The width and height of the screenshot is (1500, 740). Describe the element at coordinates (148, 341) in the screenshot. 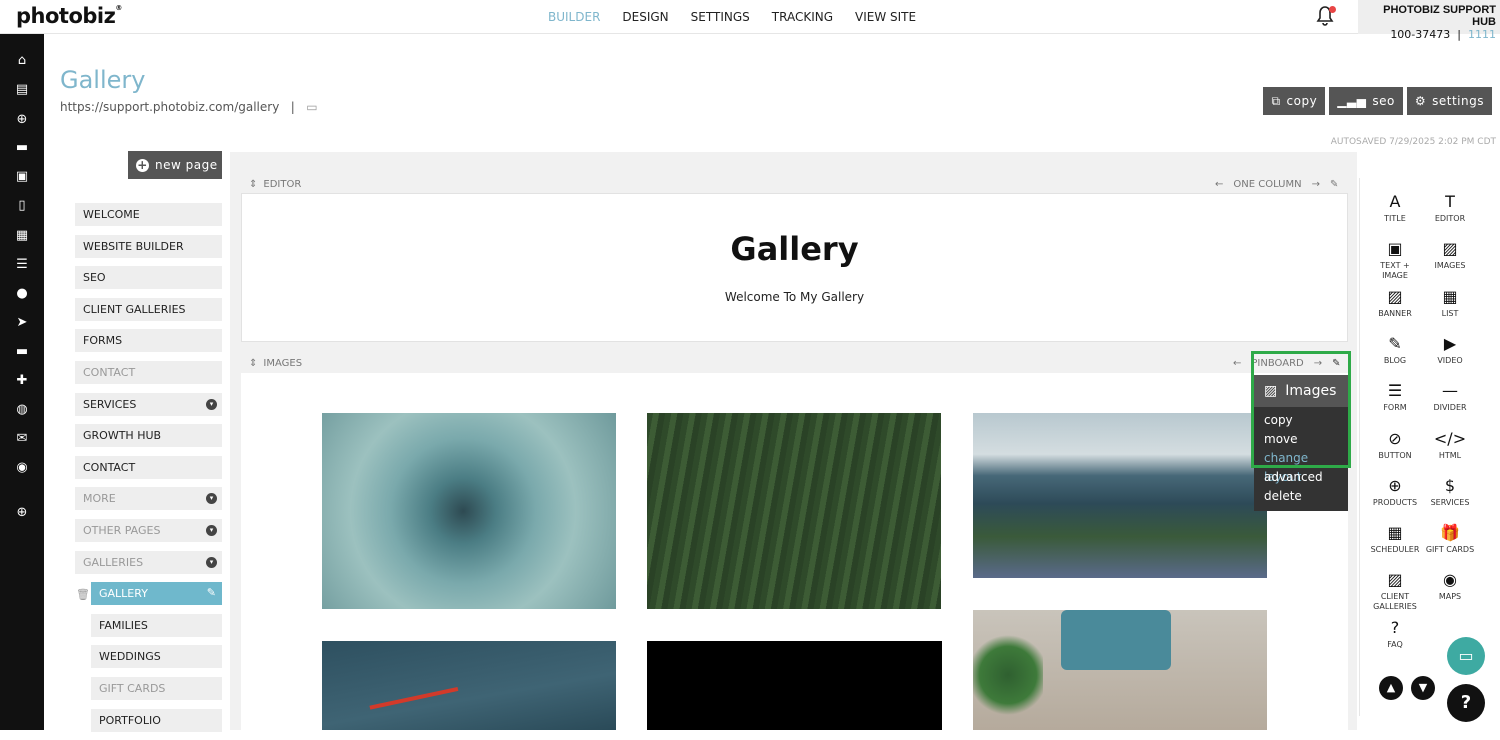

I see `page-item: FORMS` at that location.